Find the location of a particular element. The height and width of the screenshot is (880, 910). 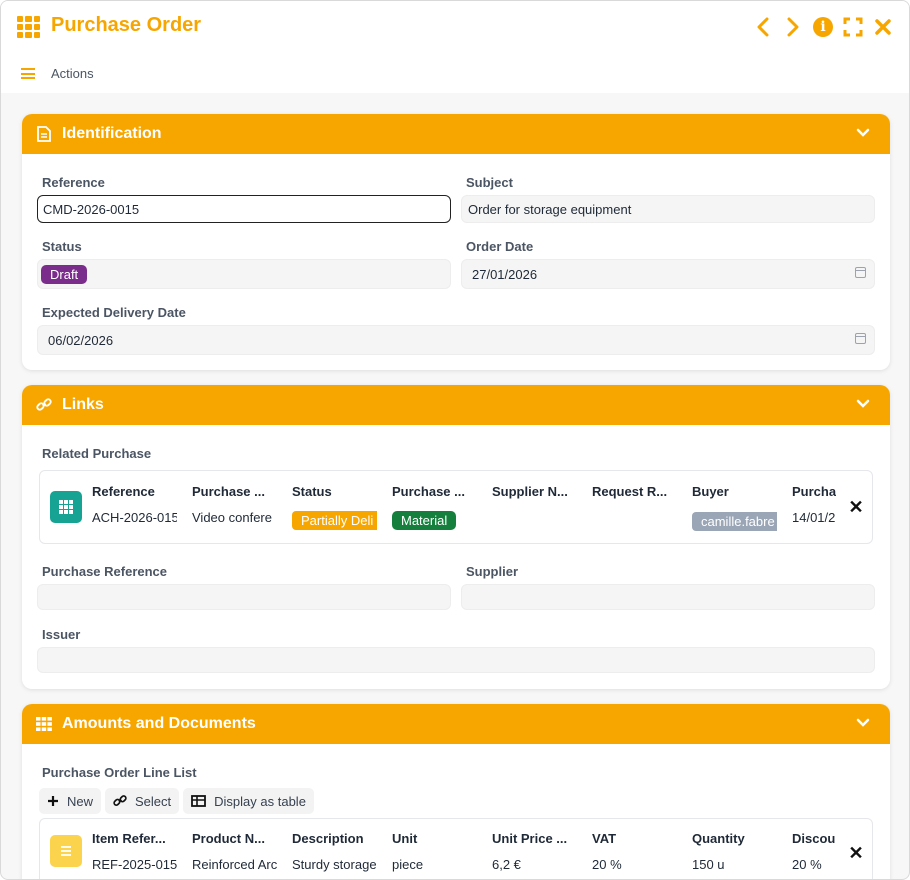

cell-item-ref: REF-2025-015 is located at coordinates (135, 864).